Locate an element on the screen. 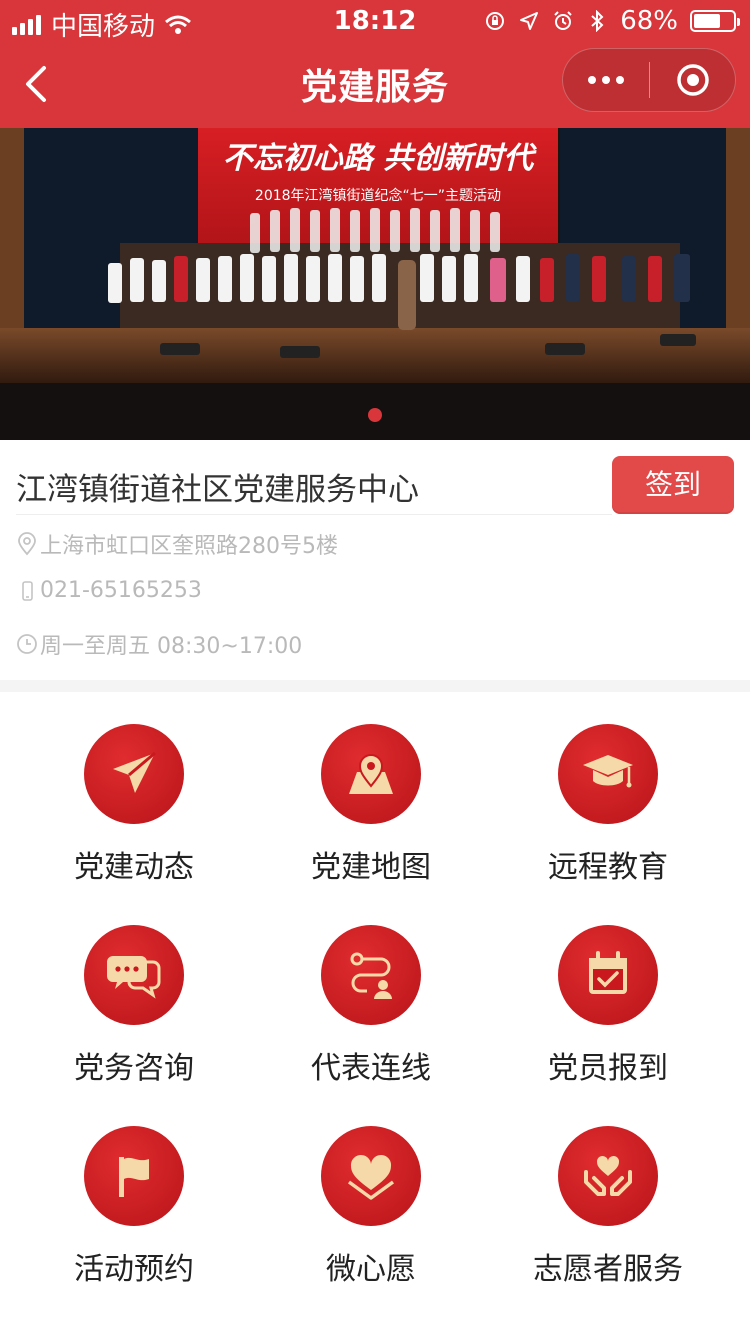 This screenshot has width=750, height=1334. top-bar: 中国移动 18:12 68% 党建服务 is located at coordinates (375, 64).